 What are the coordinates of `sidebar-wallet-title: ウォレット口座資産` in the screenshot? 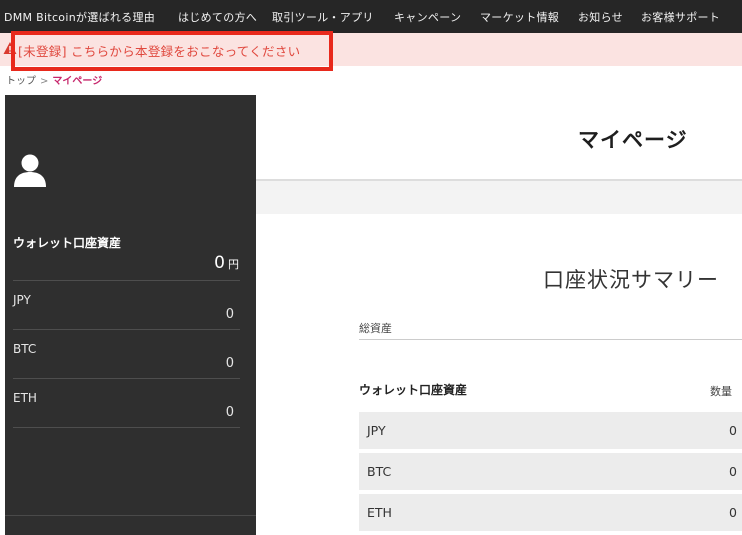 It's located at (67, 243).